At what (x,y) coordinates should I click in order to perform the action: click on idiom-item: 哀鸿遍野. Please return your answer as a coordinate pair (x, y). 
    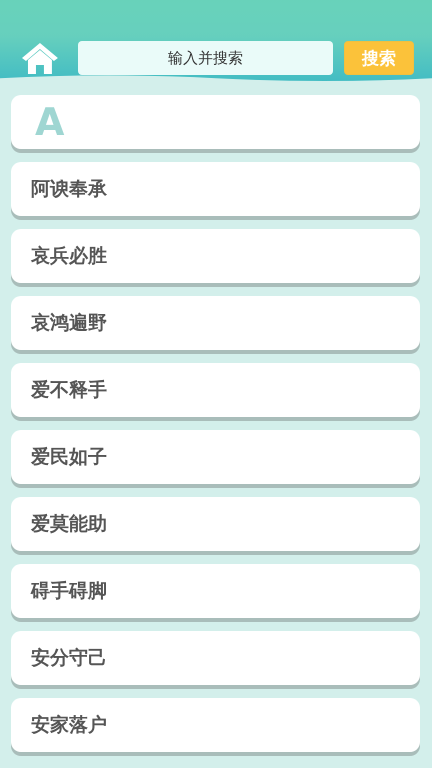
    Looking at the image, I should click on (215, 323).